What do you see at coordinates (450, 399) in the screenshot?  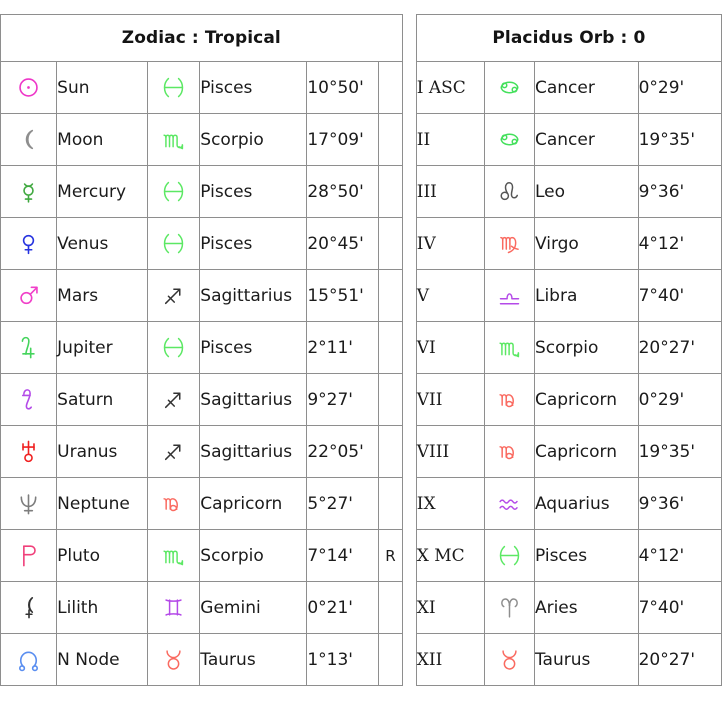 I see `house-number-cell: VII` at bounding box center [450, 399].